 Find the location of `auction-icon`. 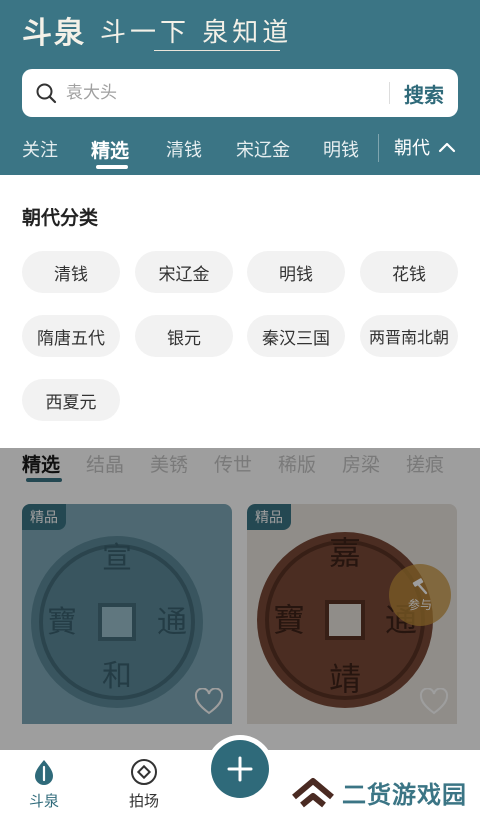

auction-icon is located at coordinates (144, 772).